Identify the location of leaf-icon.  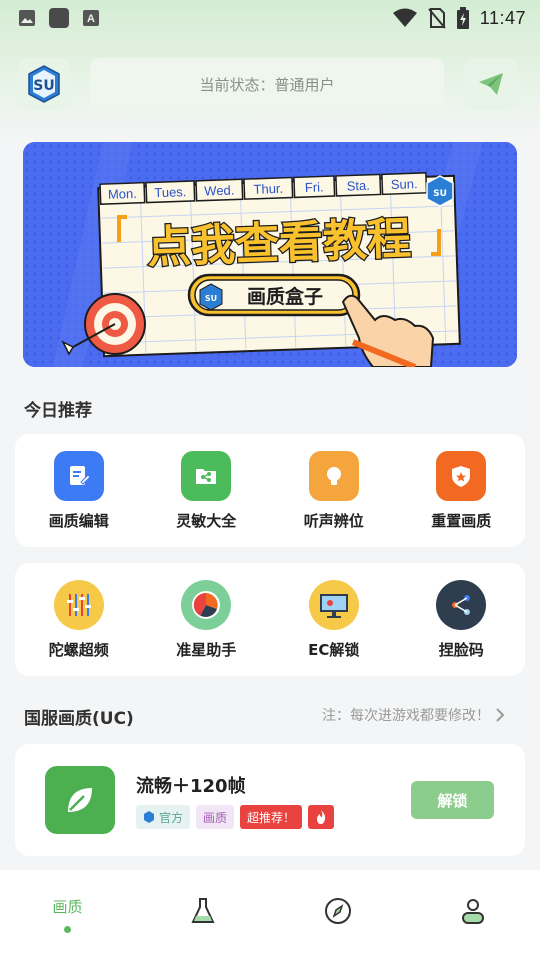
(80, 800).